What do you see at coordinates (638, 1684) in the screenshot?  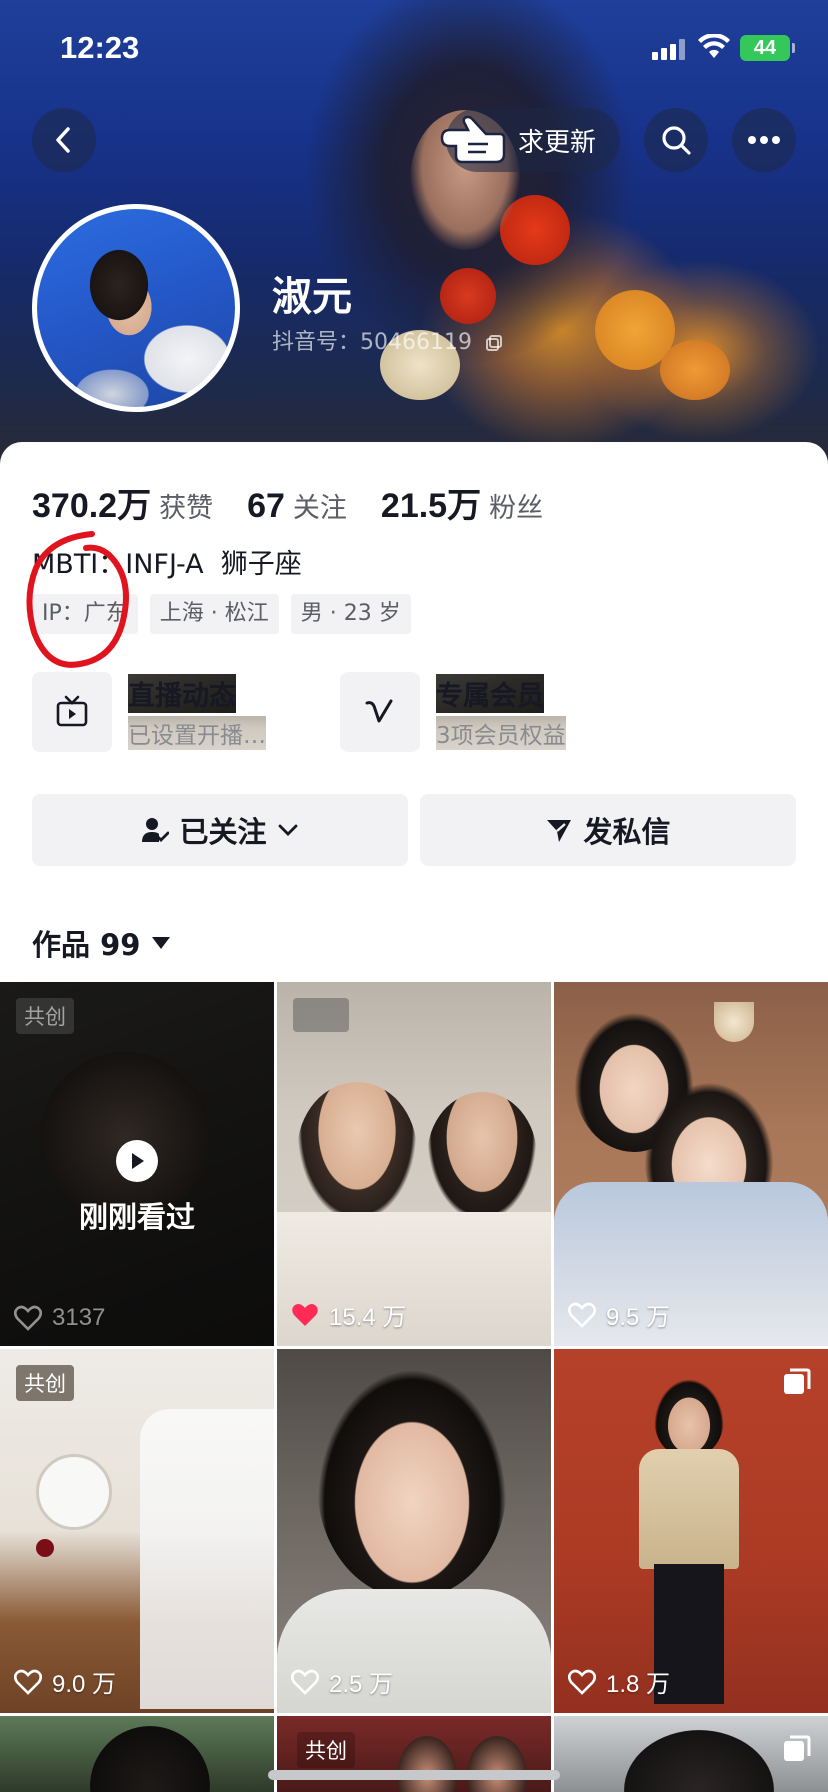 I see `like-count-text: 1.8 万` at bounding box center [638, 1684].